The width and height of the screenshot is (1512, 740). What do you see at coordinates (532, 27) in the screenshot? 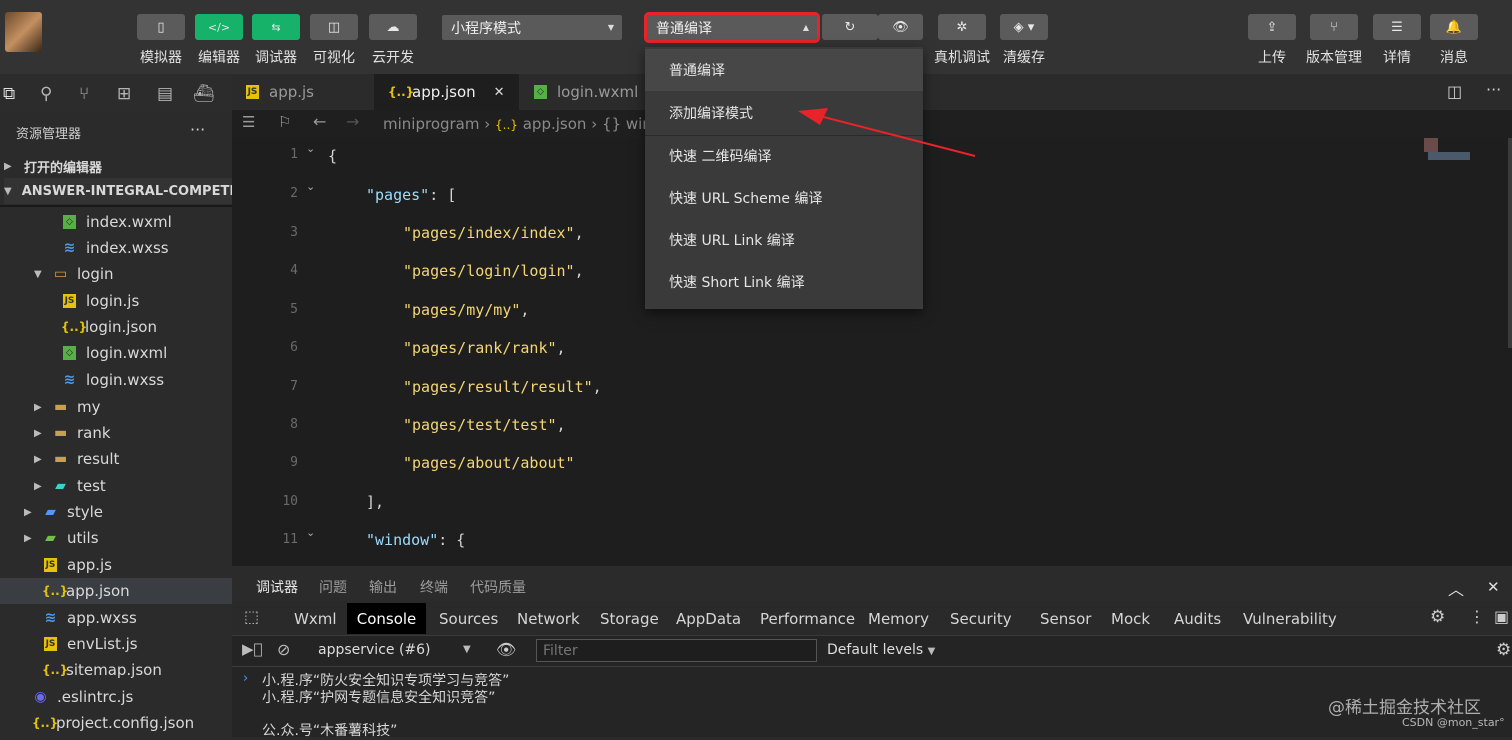
I see `mode-select: 小程序模式 ▼` at bounding box center [532, 27].